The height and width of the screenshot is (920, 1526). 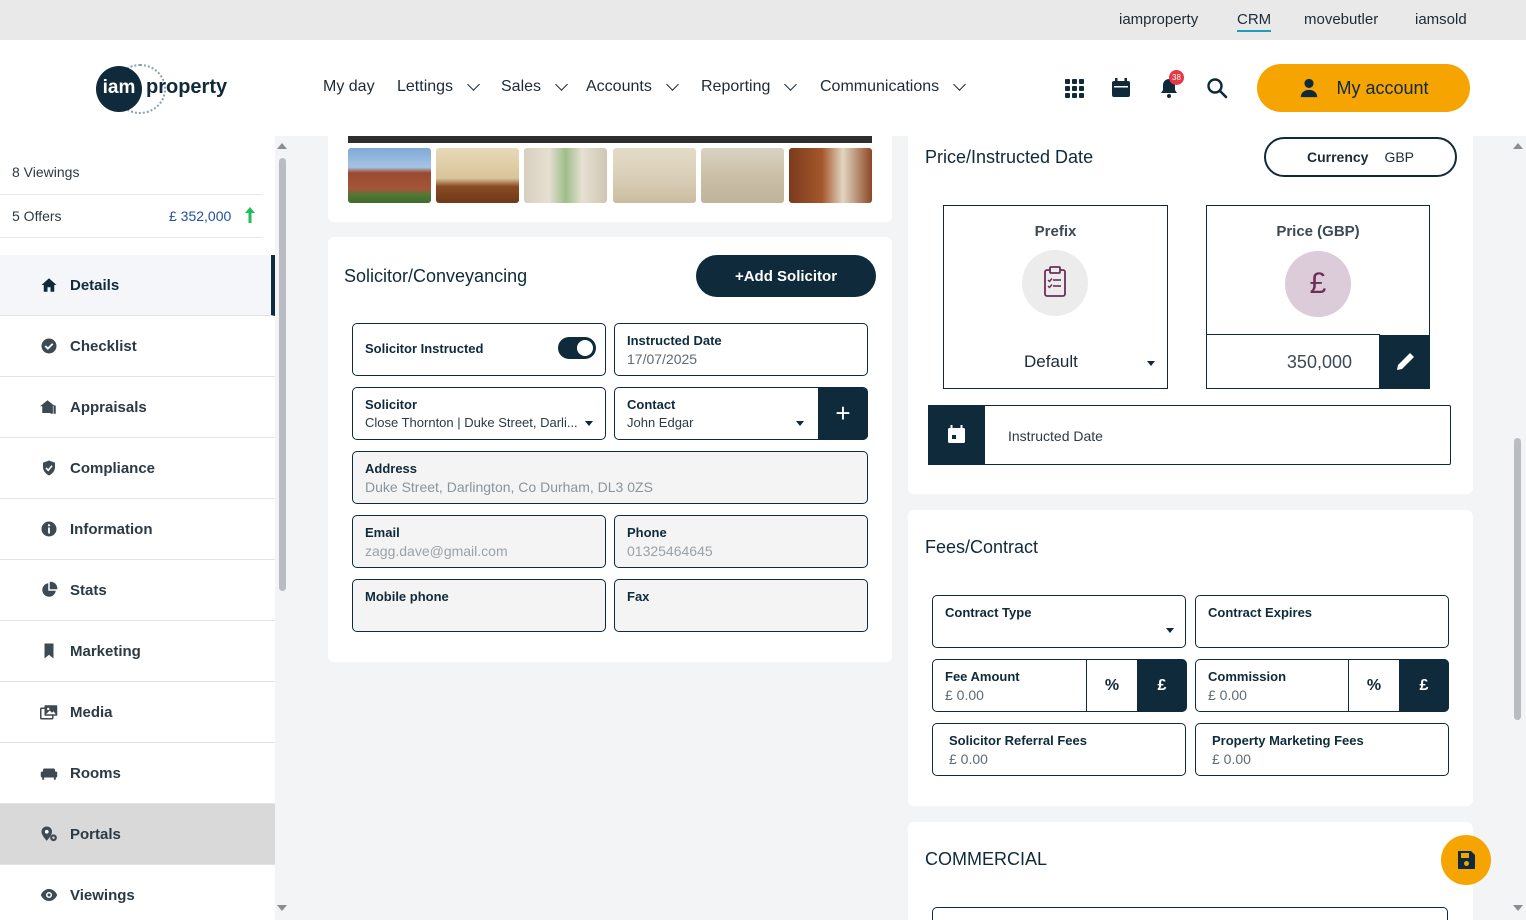 I want to click on logo-word: property, so click(x=187, y=87).